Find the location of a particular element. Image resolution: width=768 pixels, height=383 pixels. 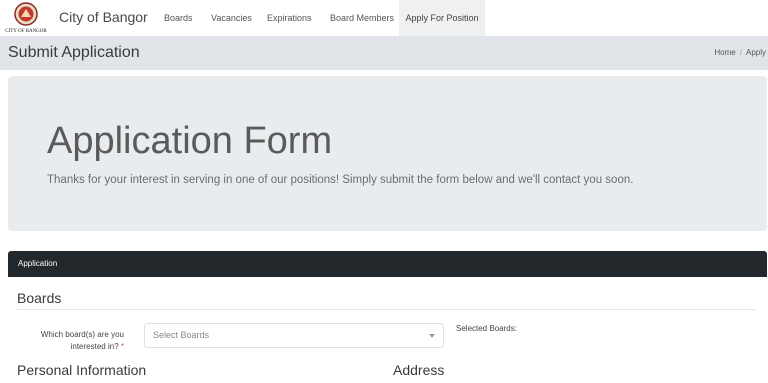

nav-expirations: Expirations is located at coordinates (289, 18).